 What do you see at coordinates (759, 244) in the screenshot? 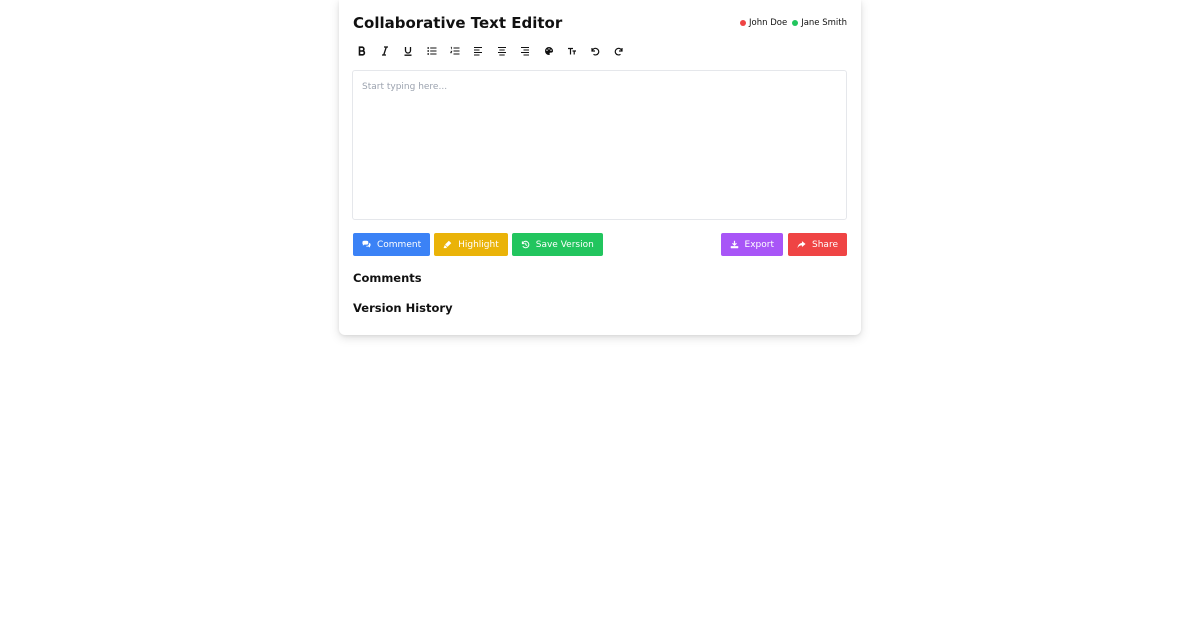
I see `export-button-label: Export` at bounding box center [759, 244].